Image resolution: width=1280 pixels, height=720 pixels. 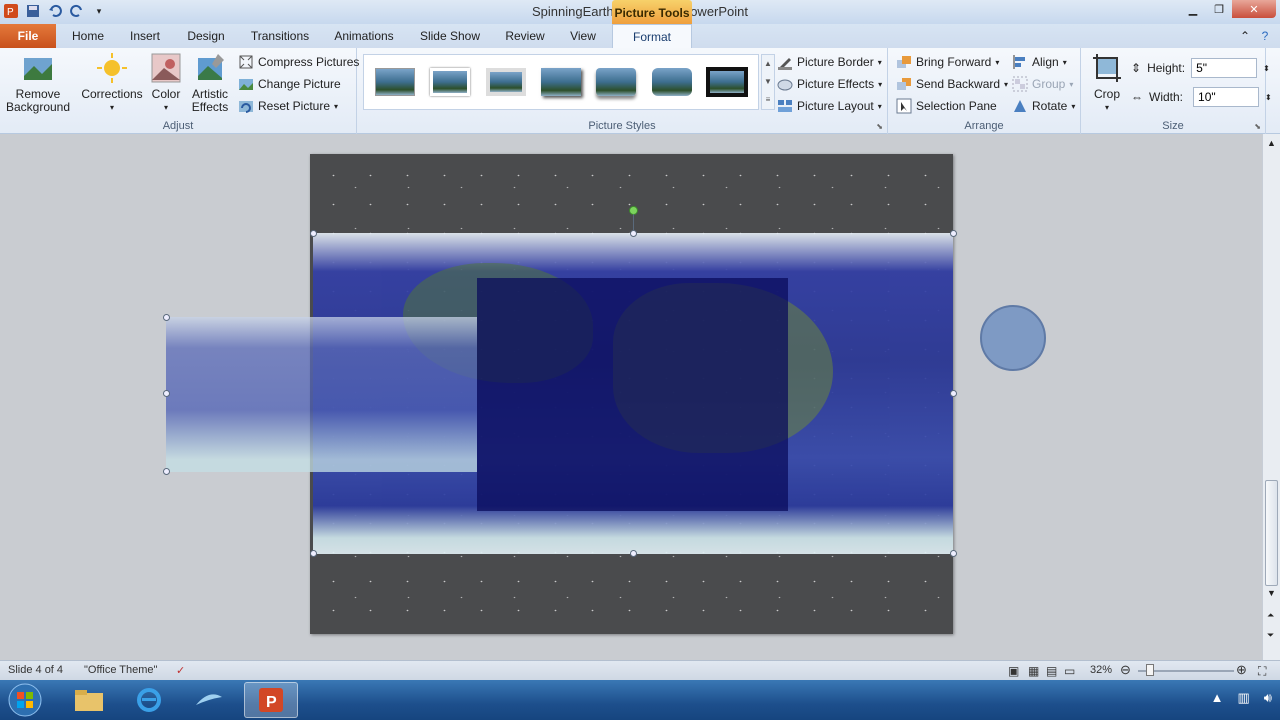 I want to click on remove-background-button: Remove Background, so click(x=38, y=83).